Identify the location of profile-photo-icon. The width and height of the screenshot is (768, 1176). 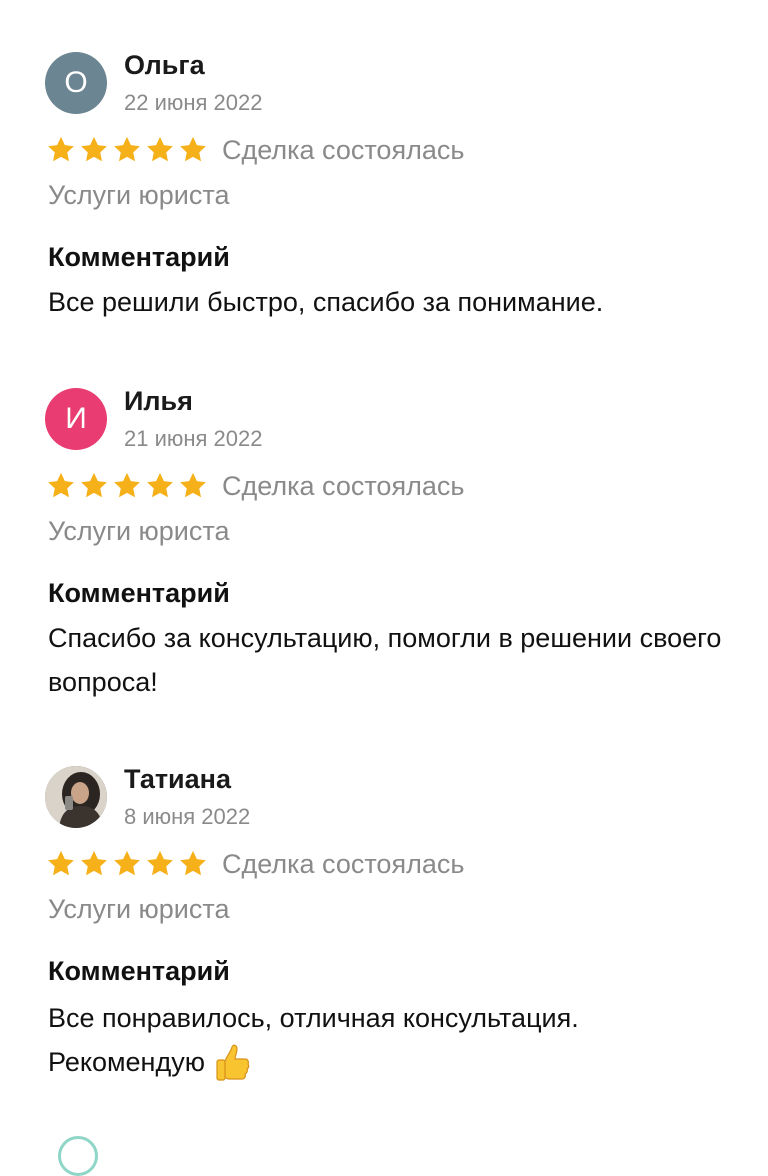
(76, 797).